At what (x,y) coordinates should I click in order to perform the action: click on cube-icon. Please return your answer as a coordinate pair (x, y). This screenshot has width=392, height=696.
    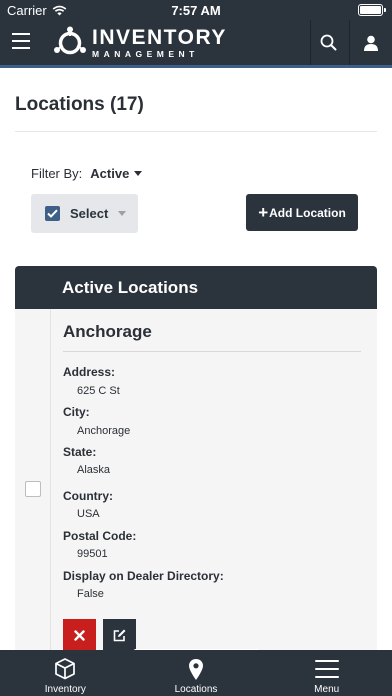
    Looking at the image, I should click on (65, 669).